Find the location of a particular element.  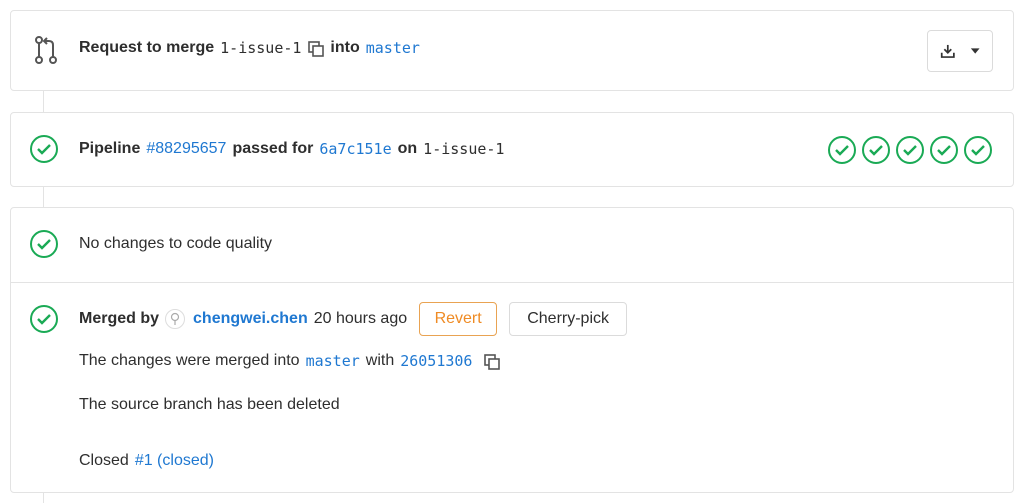

merge-request-label: Request to merge is located at coordinates (147, 47).